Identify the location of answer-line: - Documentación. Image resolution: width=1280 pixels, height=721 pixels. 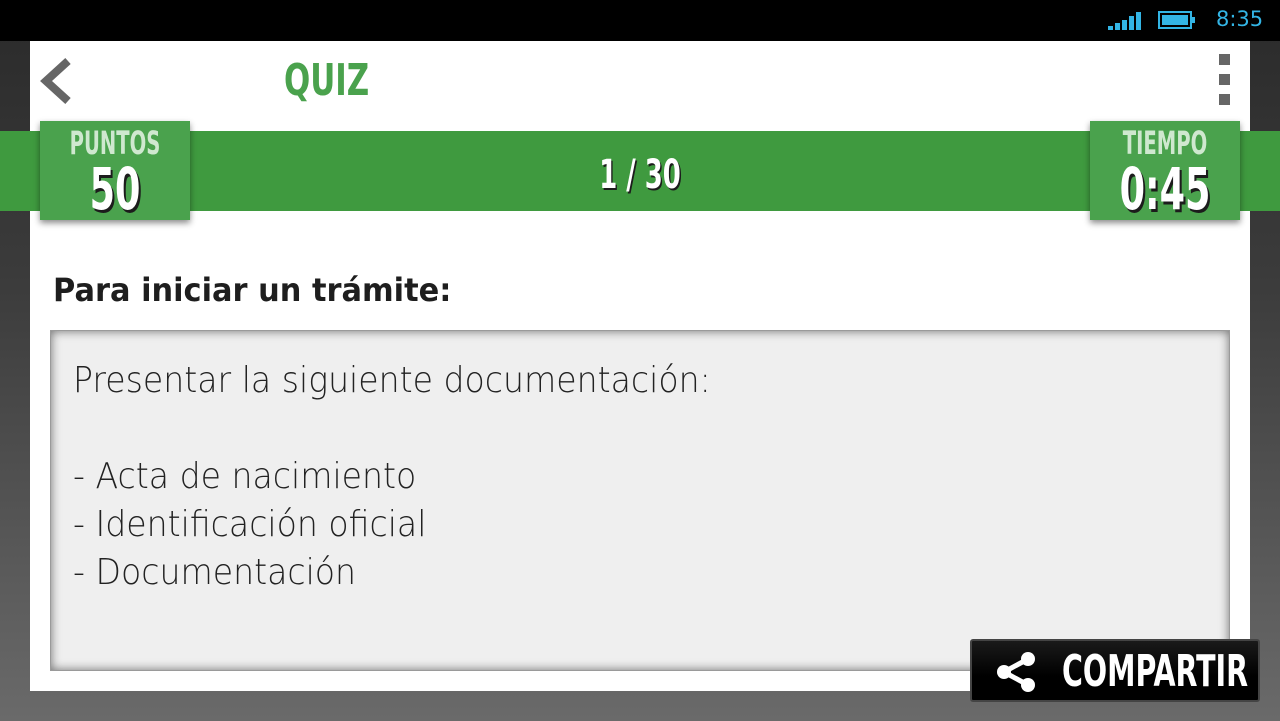
(215, 572).